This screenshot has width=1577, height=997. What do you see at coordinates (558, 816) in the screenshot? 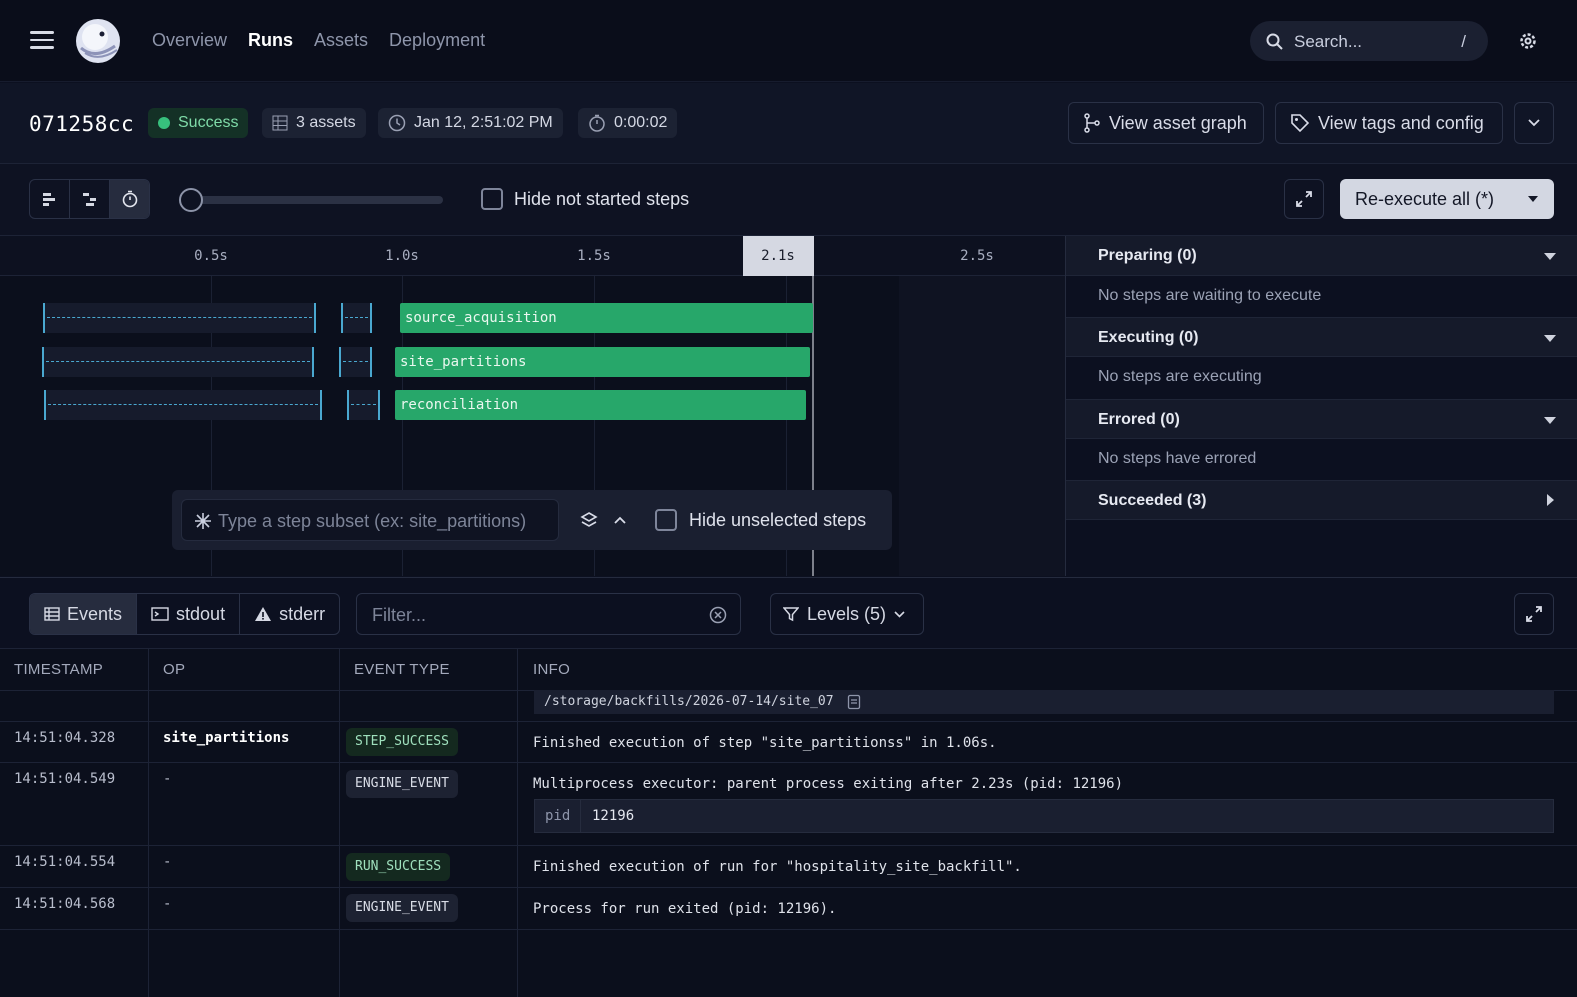
I see `pid-key: pid` at bounding box center [558, 816].